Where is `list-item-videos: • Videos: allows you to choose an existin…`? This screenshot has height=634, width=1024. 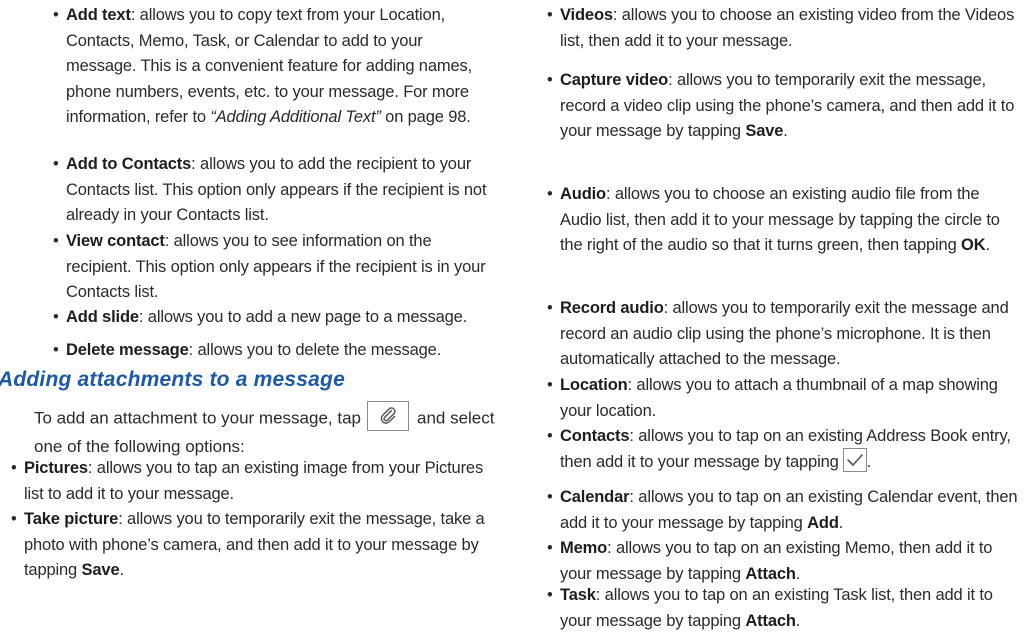 list-item-videos: • Videos: allows you to choose an existin… is located at coordinates (781, 28).